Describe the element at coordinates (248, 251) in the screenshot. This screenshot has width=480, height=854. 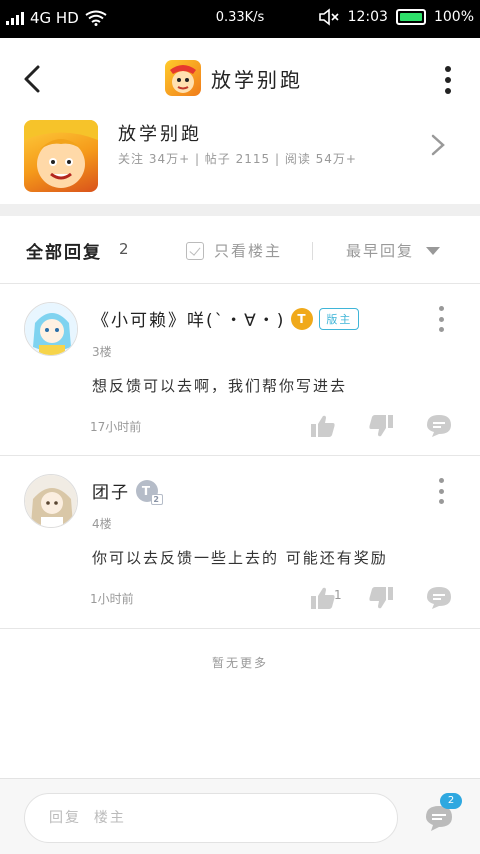
I see `only-op-label: 只看楼主` at that location.